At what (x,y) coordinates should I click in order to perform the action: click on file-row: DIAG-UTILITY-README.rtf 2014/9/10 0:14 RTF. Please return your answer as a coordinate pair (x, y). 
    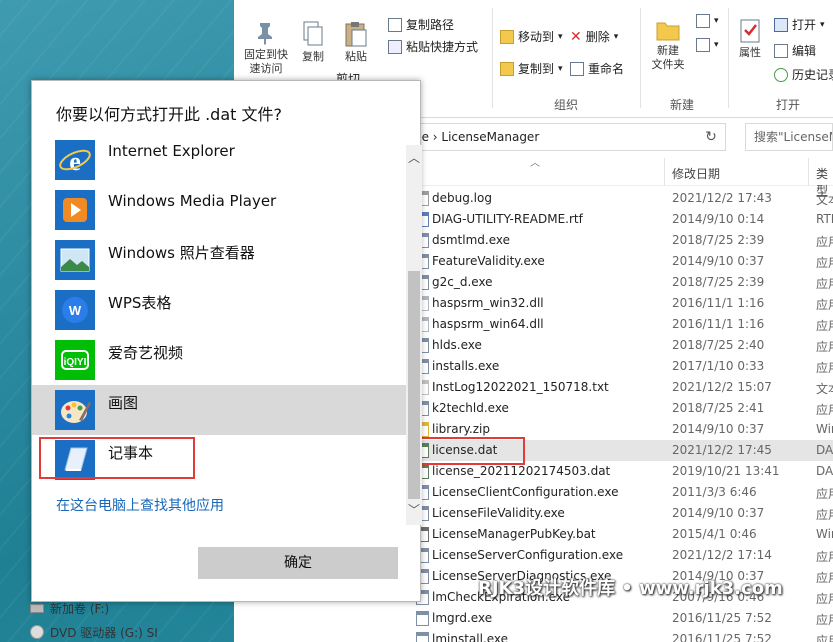
    Looking at the image, I should click on (621, 219).